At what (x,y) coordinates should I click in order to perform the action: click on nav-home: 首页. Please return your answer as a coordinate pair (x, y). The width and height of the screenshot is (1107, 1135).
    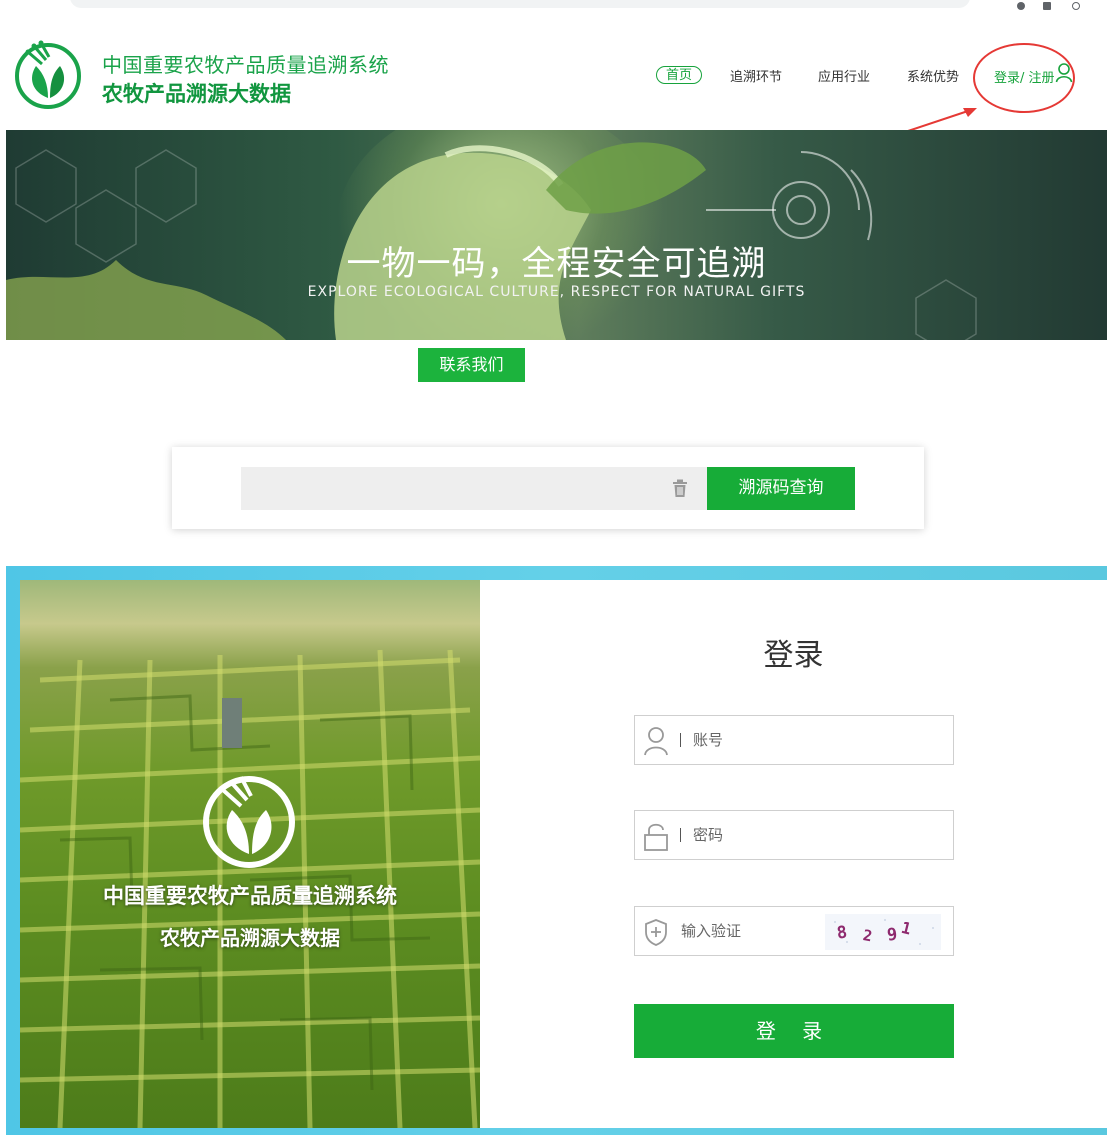
    Looking at the image, I should click on (679, 75).